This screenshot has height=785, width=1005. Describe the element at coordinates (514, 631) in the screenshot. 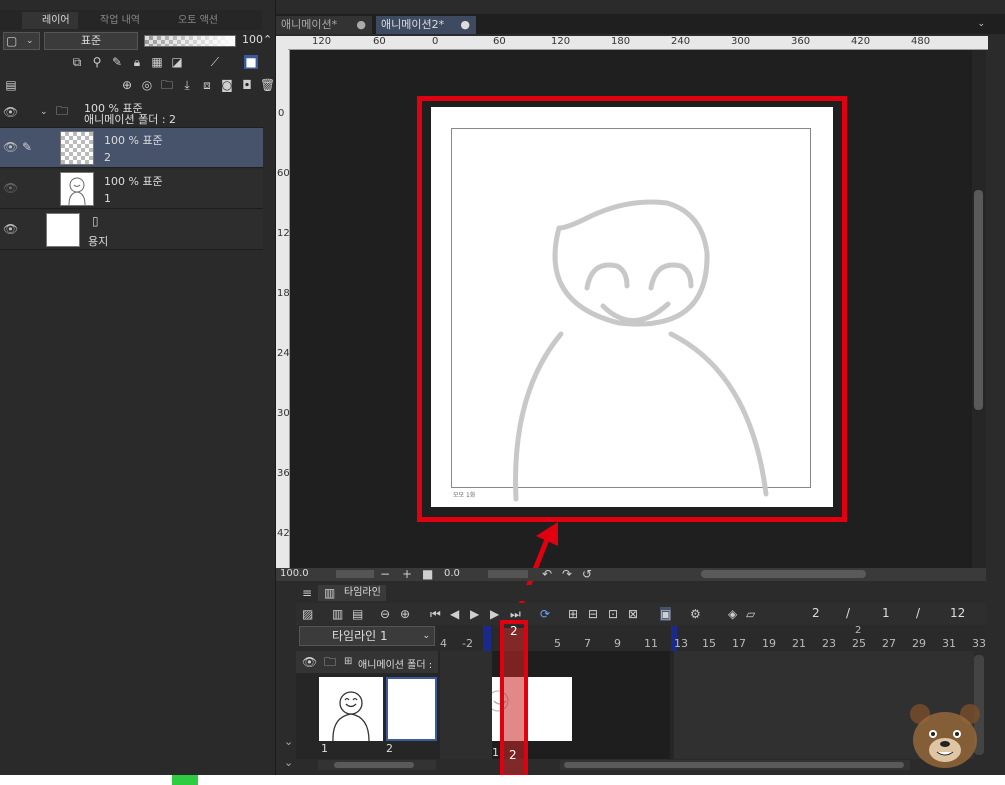

I see `playhead-frame-number: 2` at that location.